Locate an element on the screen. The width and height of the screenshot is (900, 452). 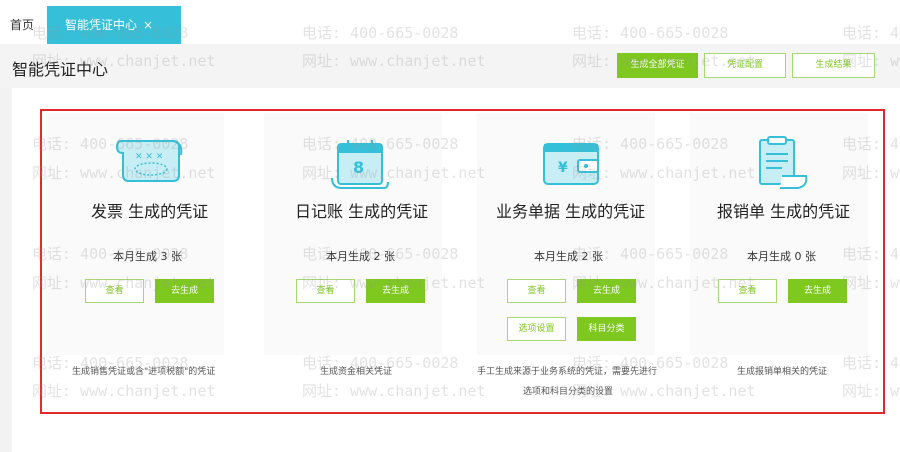
close-icon: × is located at coordinates (148, 25).